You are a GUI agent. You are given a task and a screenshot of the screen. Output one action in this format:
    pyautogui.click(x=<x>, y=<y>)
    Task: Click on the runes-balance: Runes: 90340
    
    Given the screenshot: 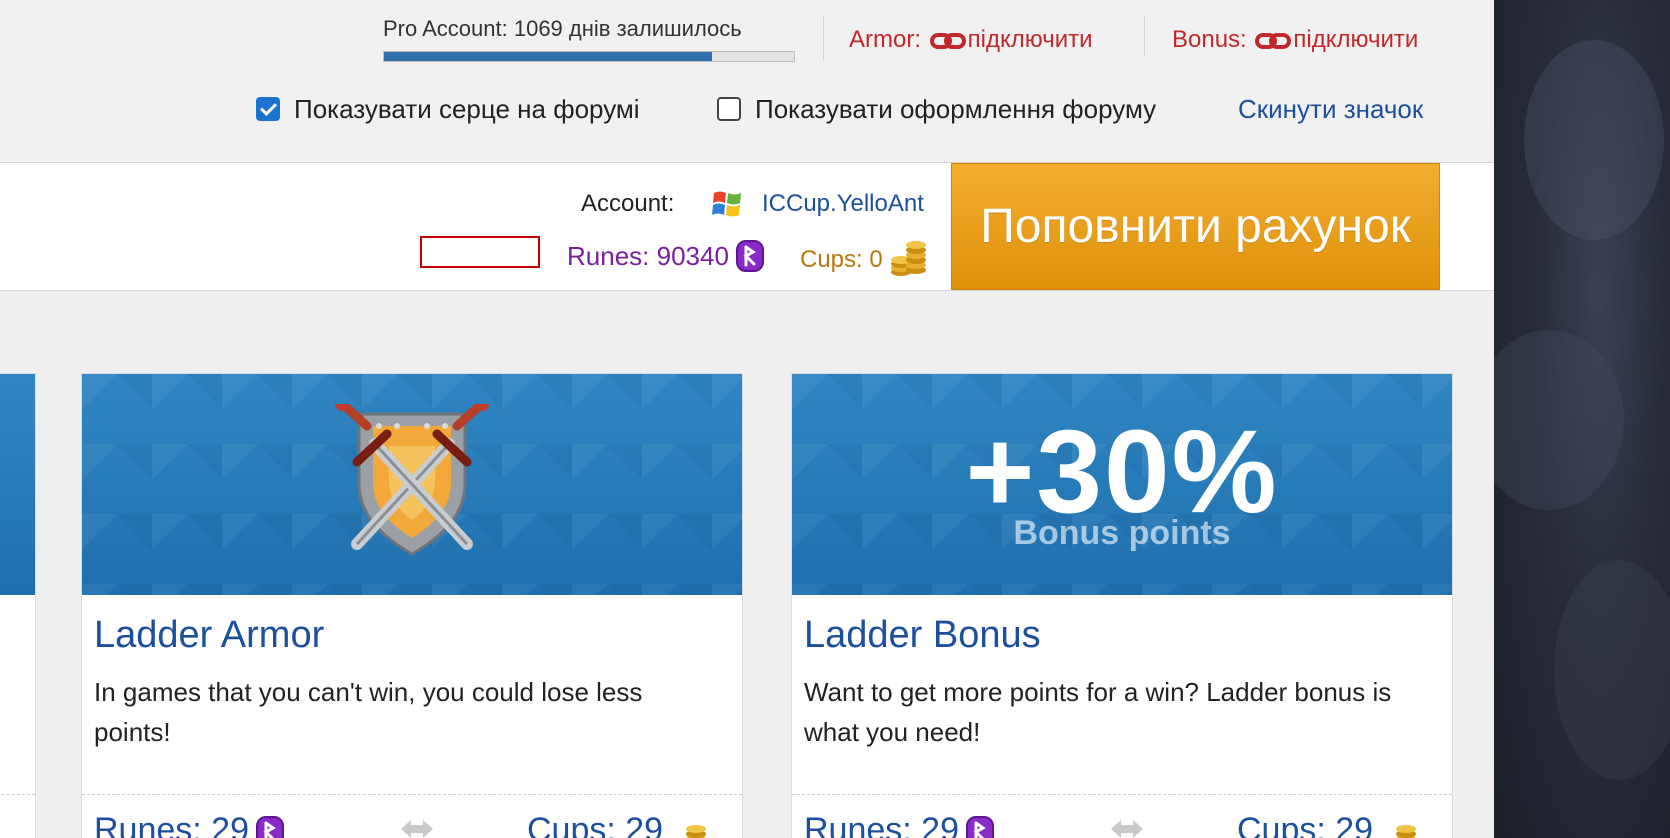 What is the action you would take?
    pyautogui.click(x=666, y=259)
    